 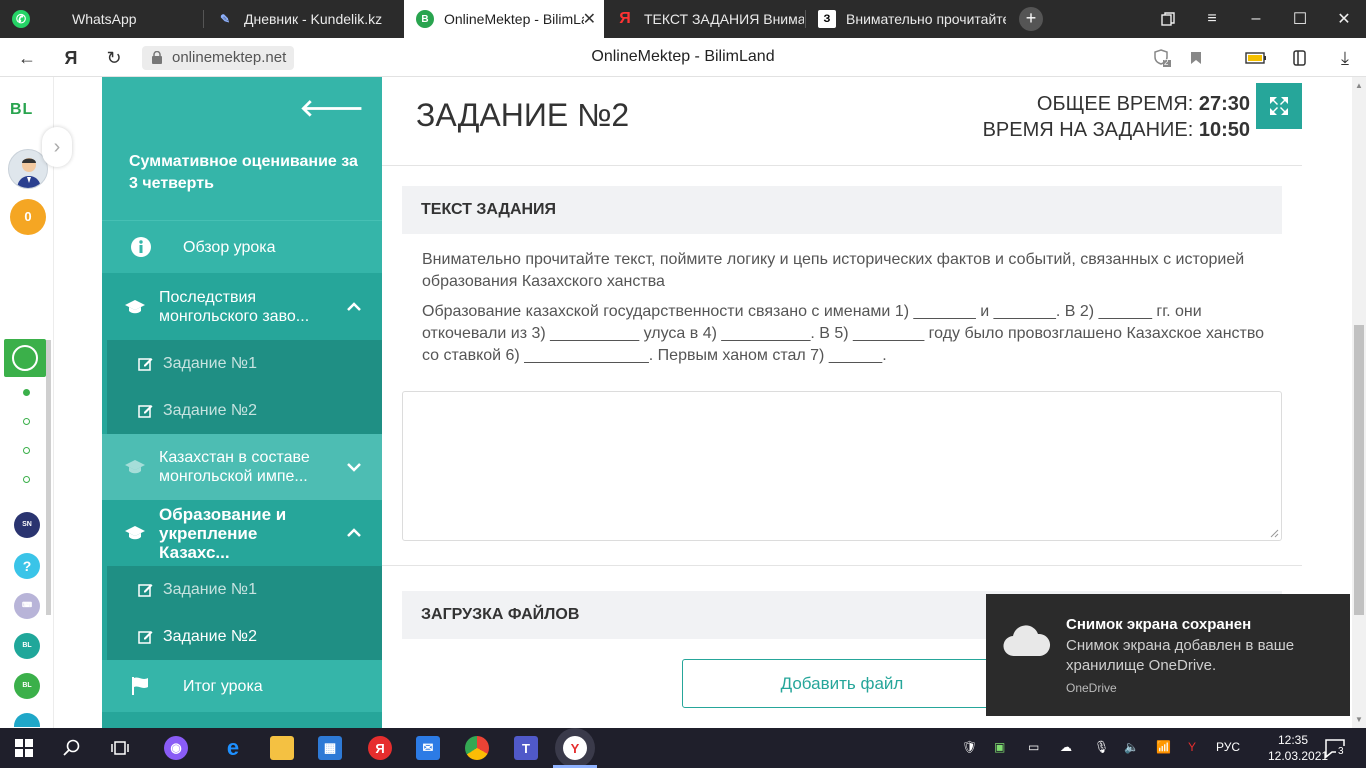 What do you see at coordinates (120, 748) in the screenshot?
I see `task-view-icon` at bounding box center [120, 748].